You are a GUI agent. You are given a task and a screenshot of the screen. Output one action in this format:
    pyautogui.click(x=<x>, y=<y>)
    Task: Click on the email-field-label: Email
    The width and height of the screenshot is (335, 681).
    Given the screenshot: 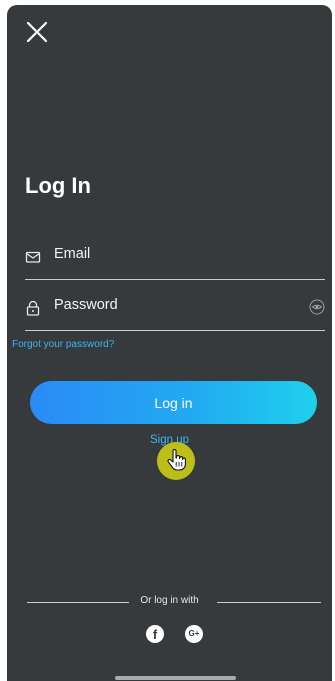 What is the action you would take?
    pyautogui.click(x=72, y=254)
    